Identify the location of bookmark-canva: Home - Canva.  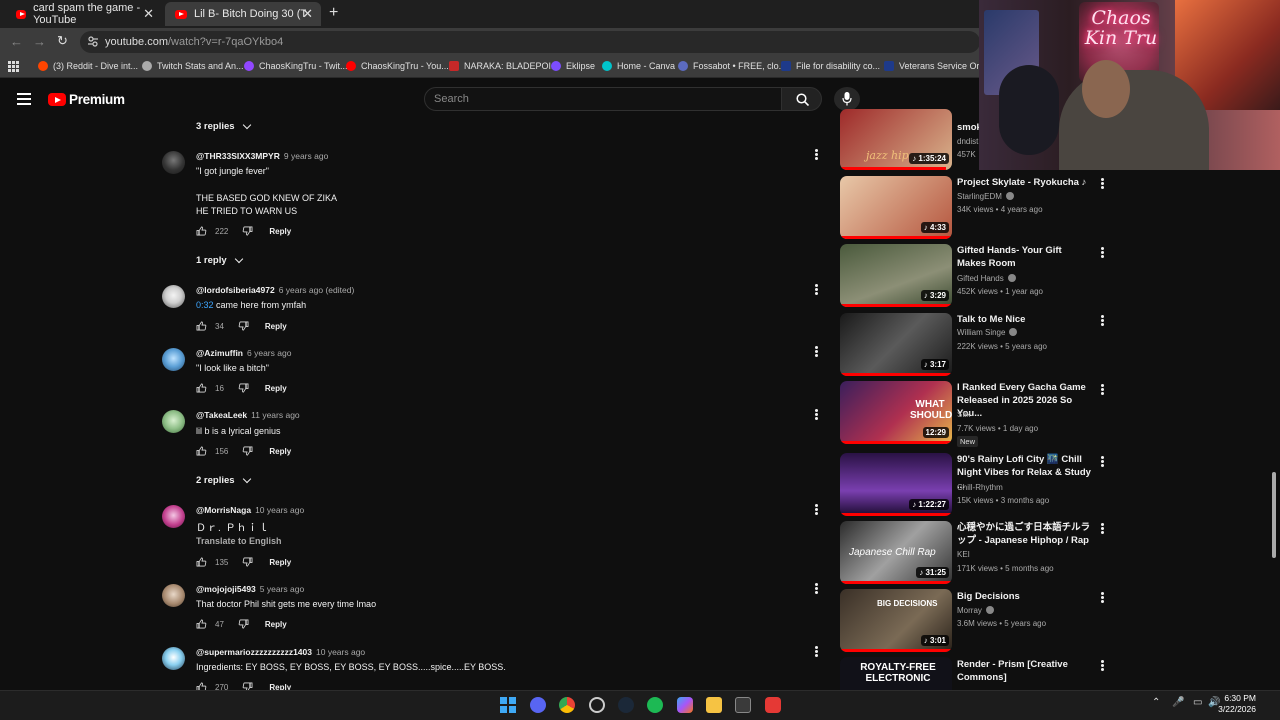
(638, 66).